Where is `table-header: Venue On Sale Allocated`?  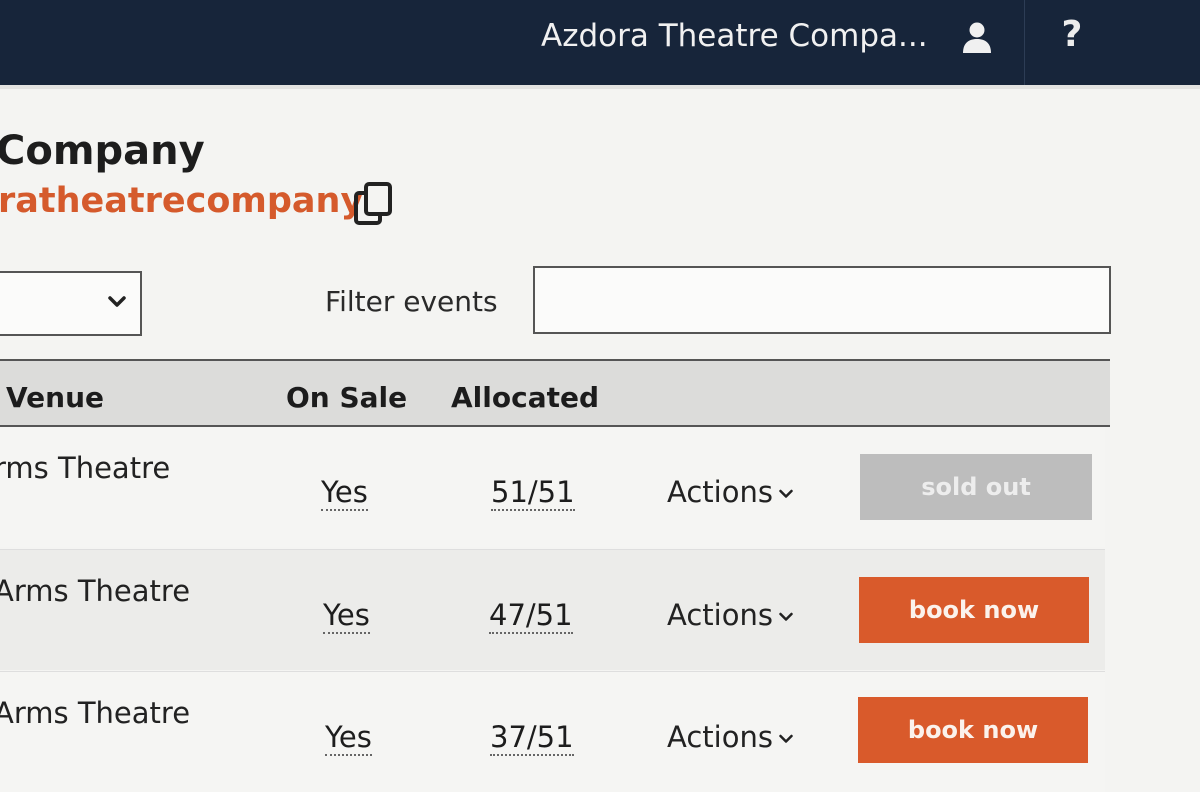 table-header: Venue On Sale Allocated is located at coordinates (555, 393).